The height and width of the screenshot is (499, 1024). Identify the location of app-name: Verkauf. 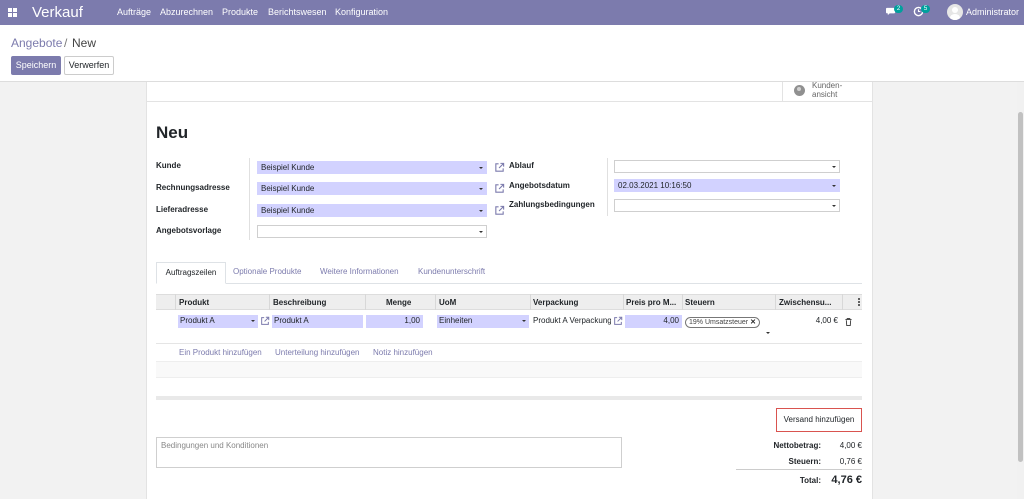
(57, 12).